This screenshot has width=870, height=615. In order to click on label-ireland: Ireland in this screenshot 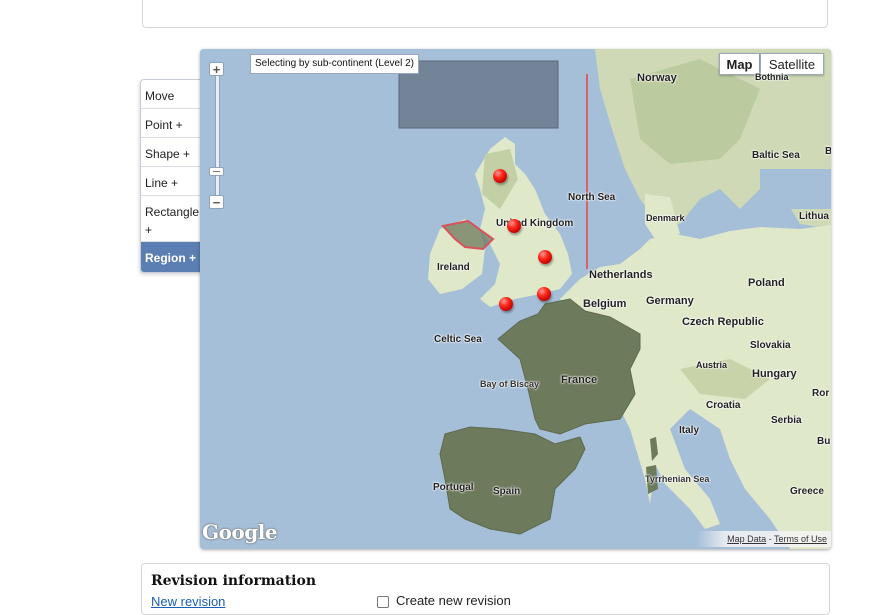, I will do `click(453, 267)`.